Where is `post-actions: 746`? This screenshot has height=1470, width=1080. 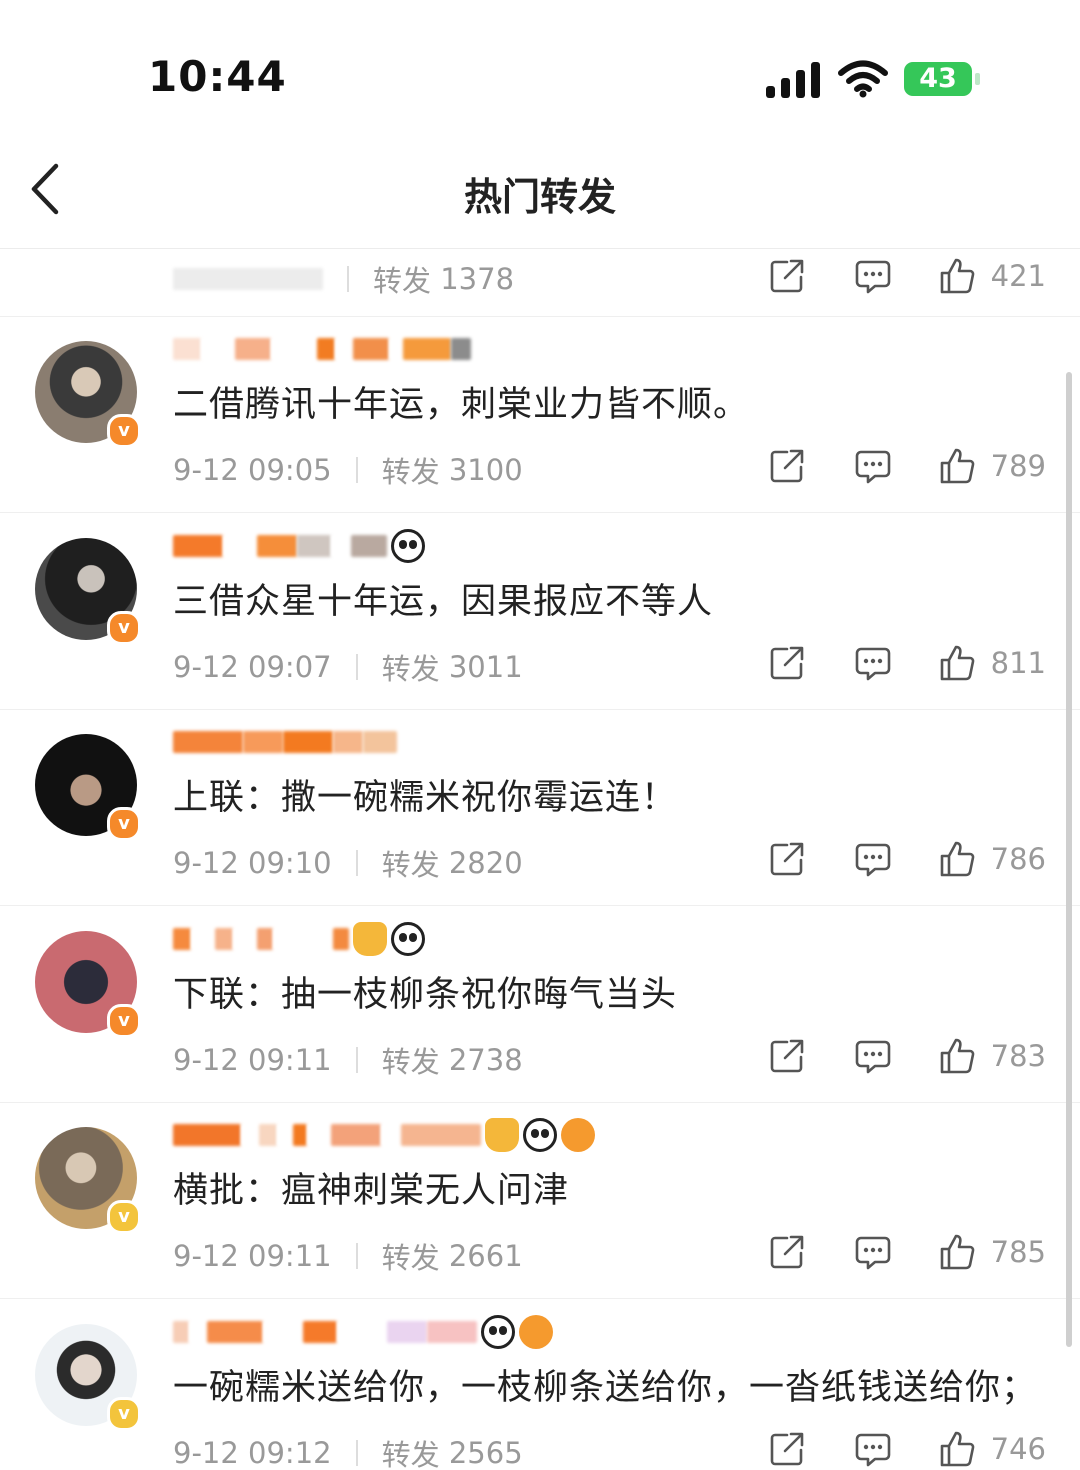 post-actions: 746 is located at coordinates (883, 1448).